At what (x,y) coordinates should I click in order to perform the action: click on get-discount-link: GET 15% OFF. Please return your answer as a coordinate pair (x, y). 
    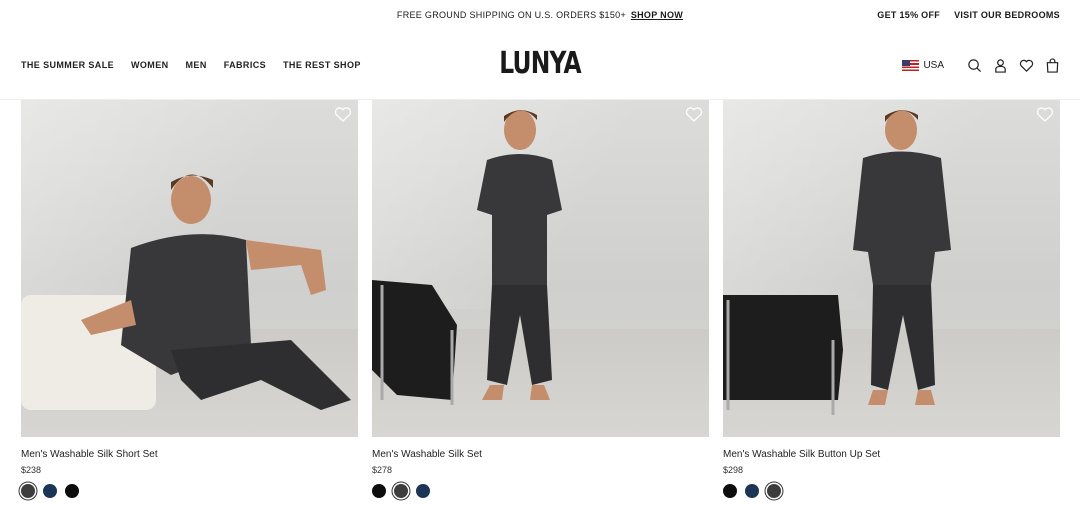
    Looking at the image, I should click on (908, 15).